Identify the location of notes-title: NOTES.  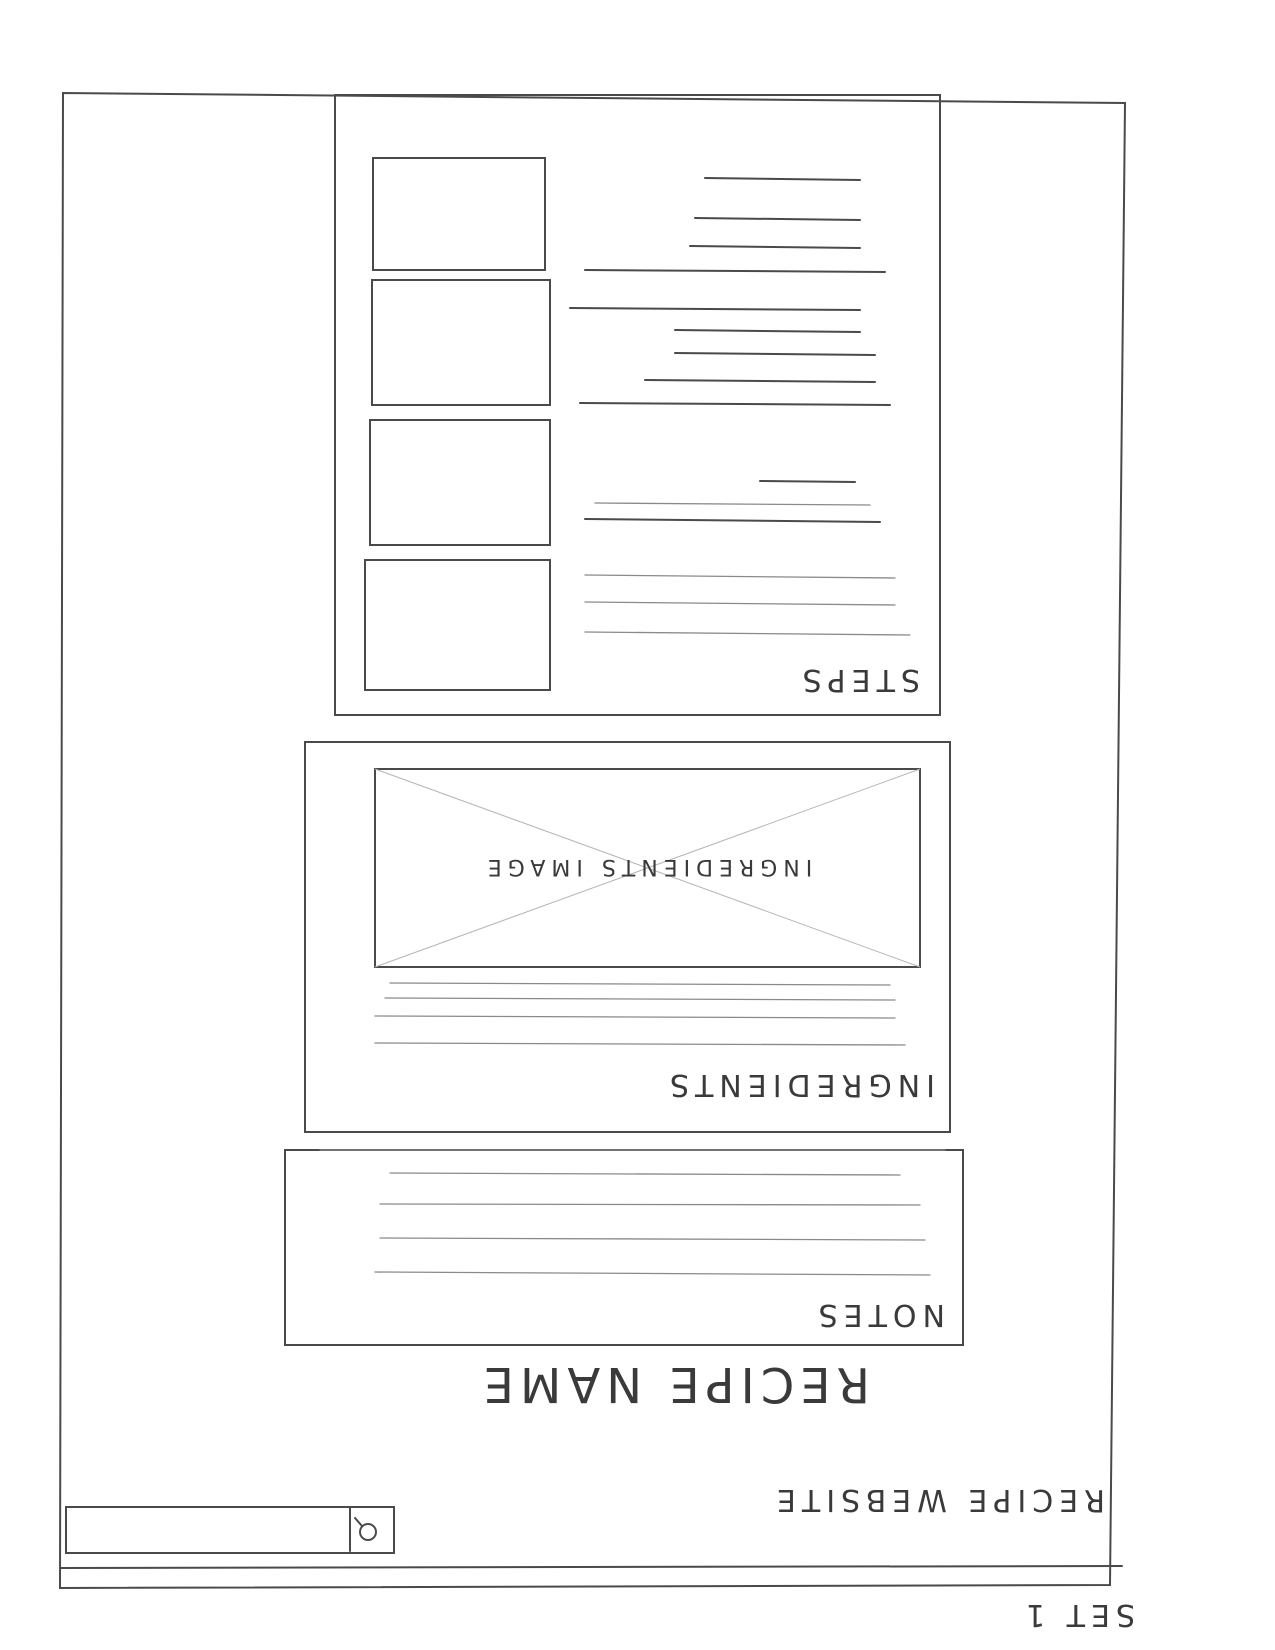
(879, 1314).